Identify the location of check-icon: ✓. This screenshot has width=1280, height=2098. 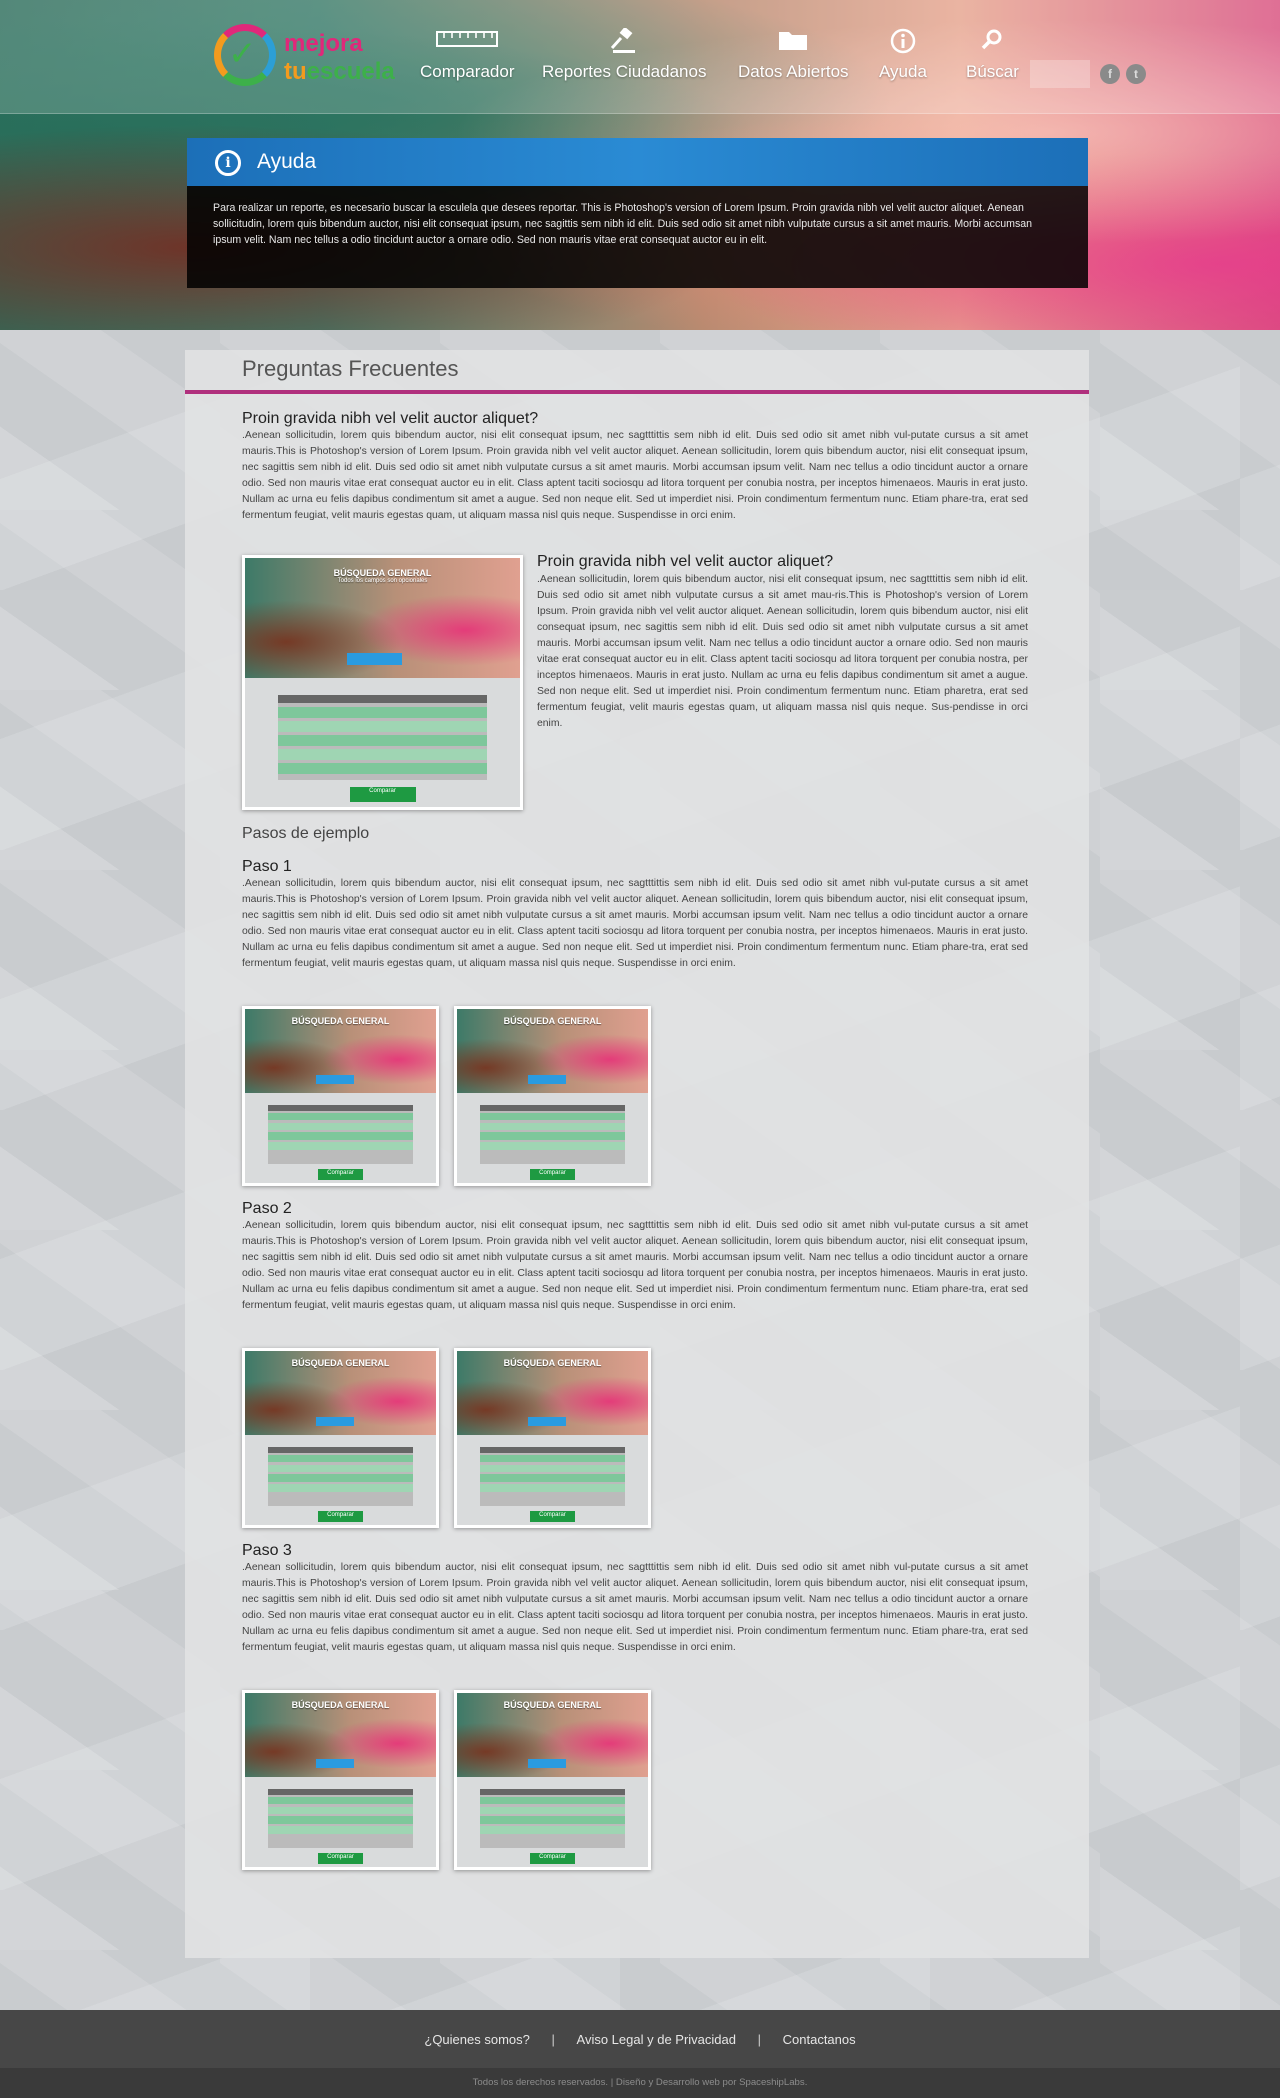
(242, 54).